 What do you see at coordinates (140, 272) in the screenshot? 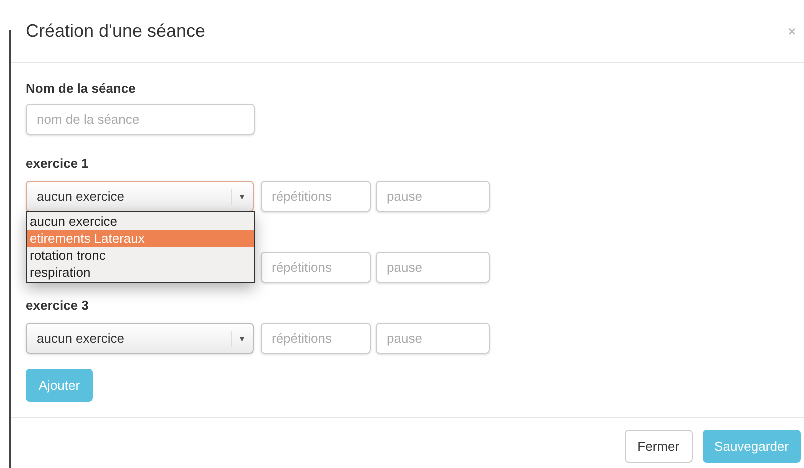
I see `dropdown-option: respiration` at bounding box center [140, 272].